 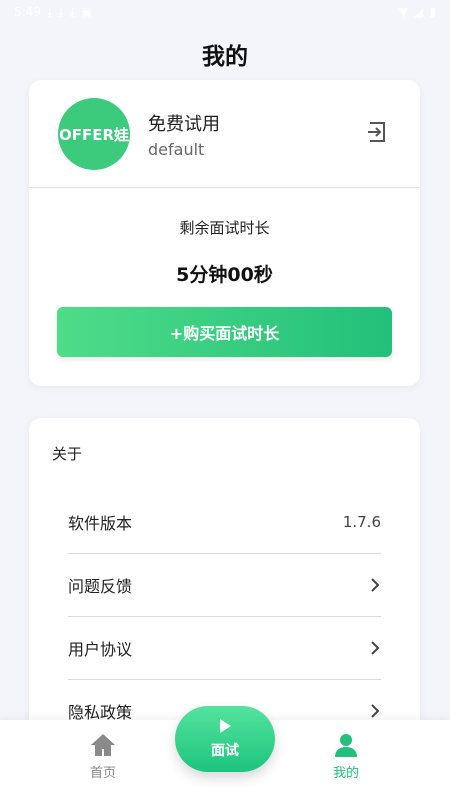 I want to click on version-value: 1.7.6, so click(x=361, y=522).